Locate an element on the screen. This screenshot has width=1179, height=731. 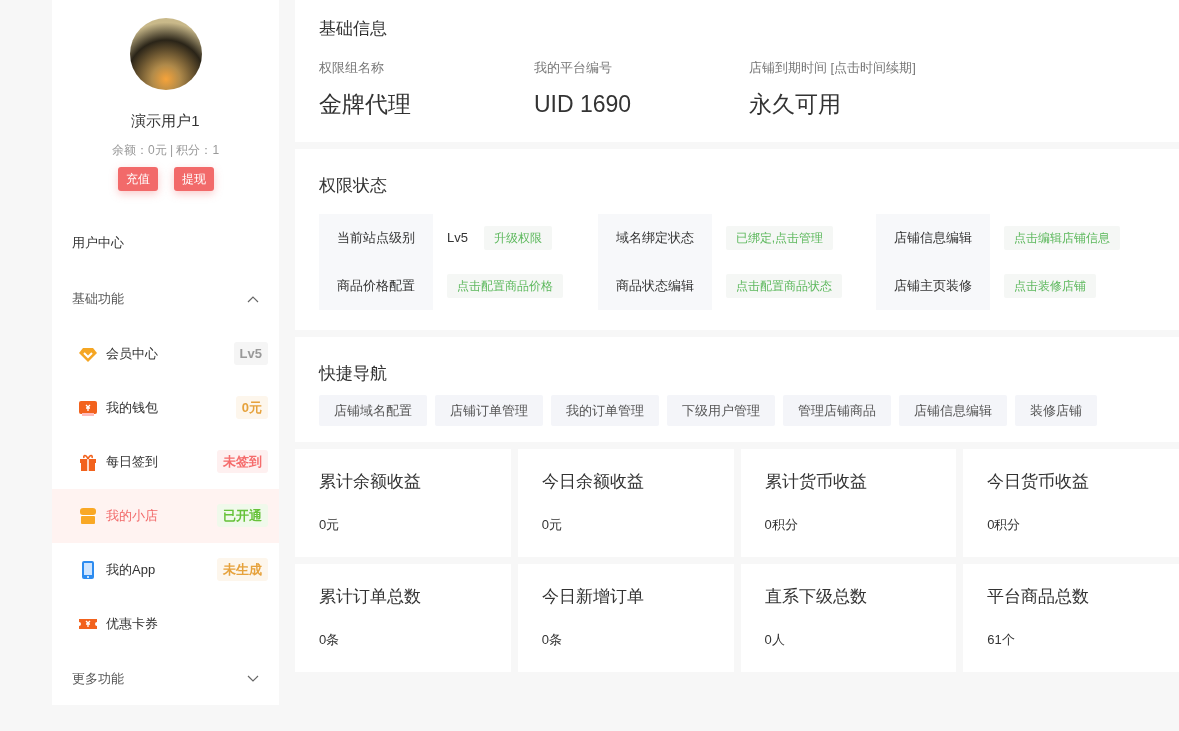
nav-link-button: 我的订单管理 is located at coordinates (605, 410).